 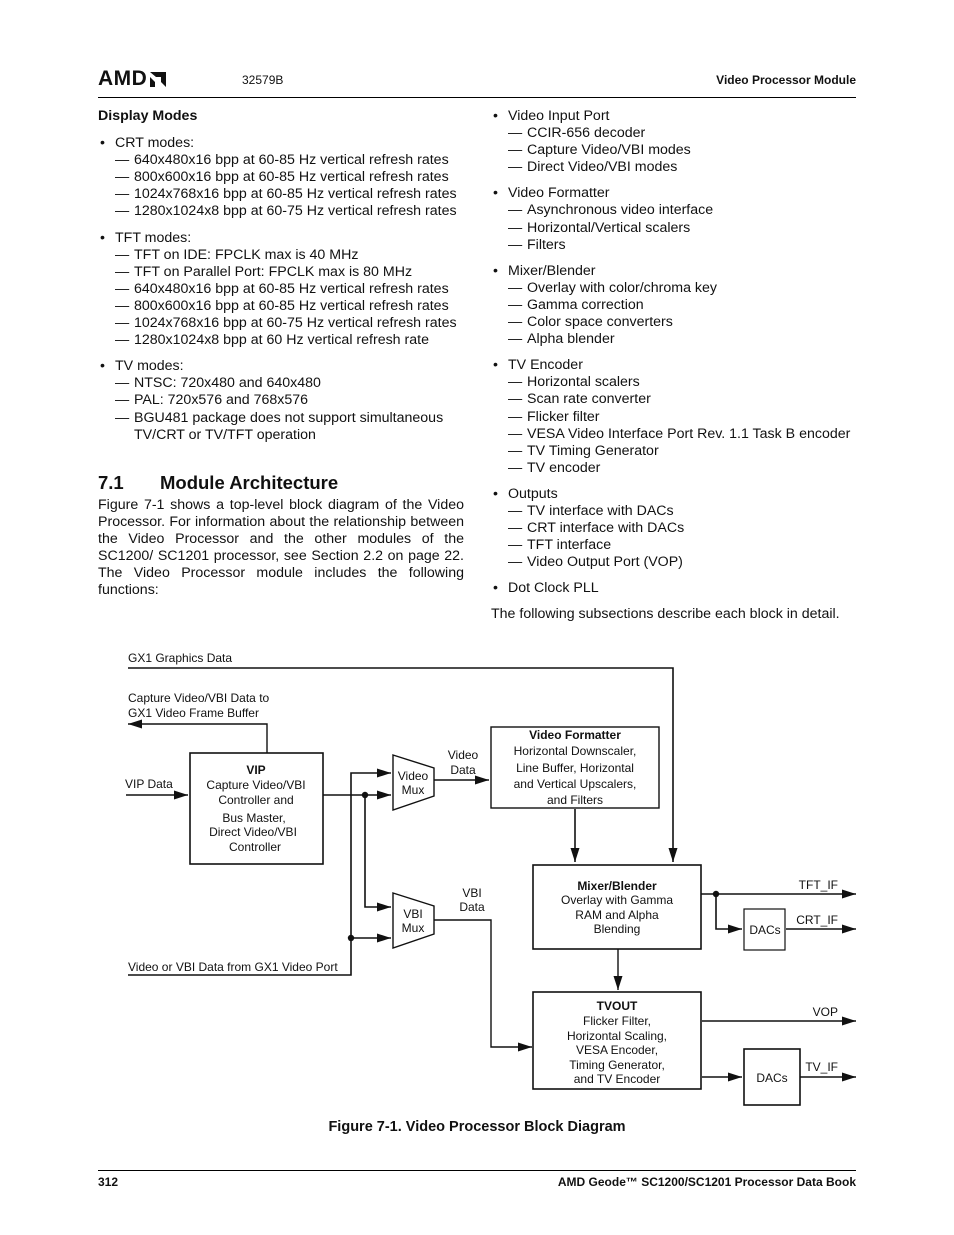 What do you see at coordinates (617, 1021) in the screenshot?
I see `tvout-line: Flicker Filter,` at bounding box center [617, 1021].